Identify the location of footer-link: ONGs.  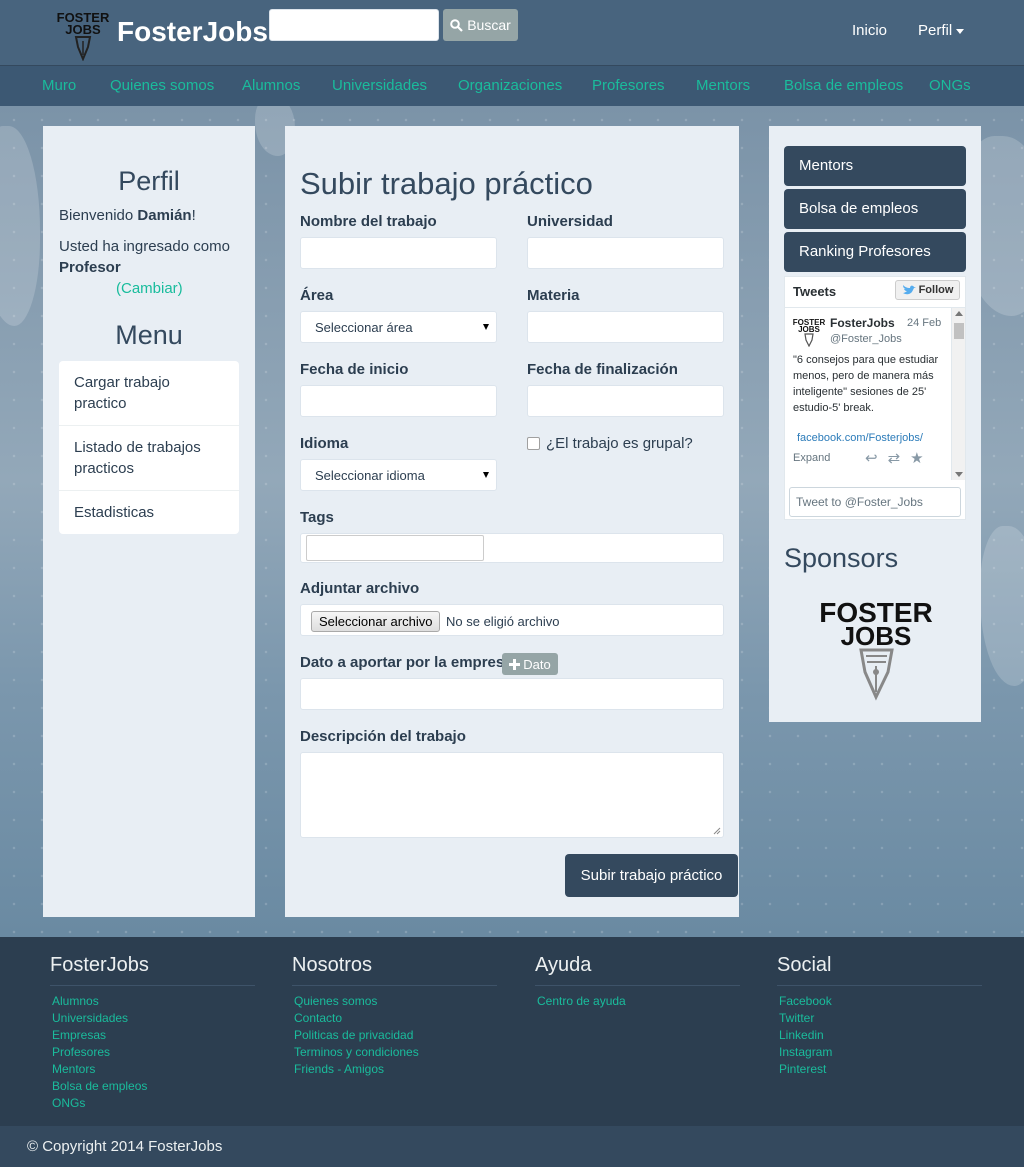
(152, 1103).